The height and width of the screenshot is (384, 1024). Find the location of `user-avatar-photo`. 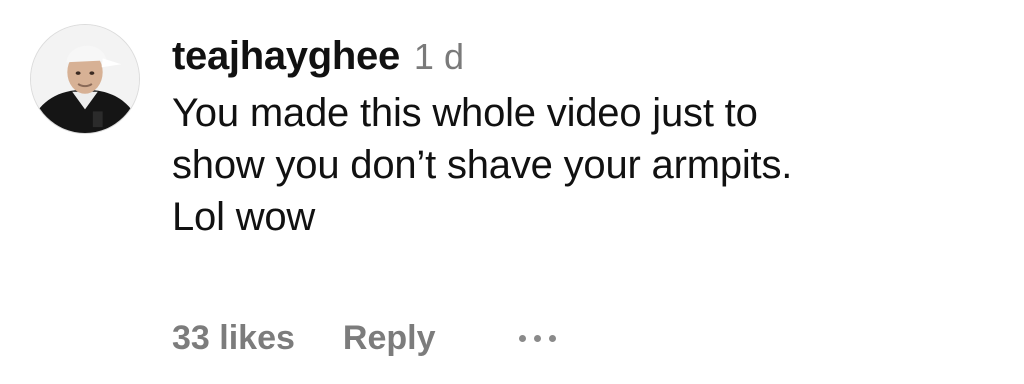

user-avatar-photo is located at coordinates (85, 79).